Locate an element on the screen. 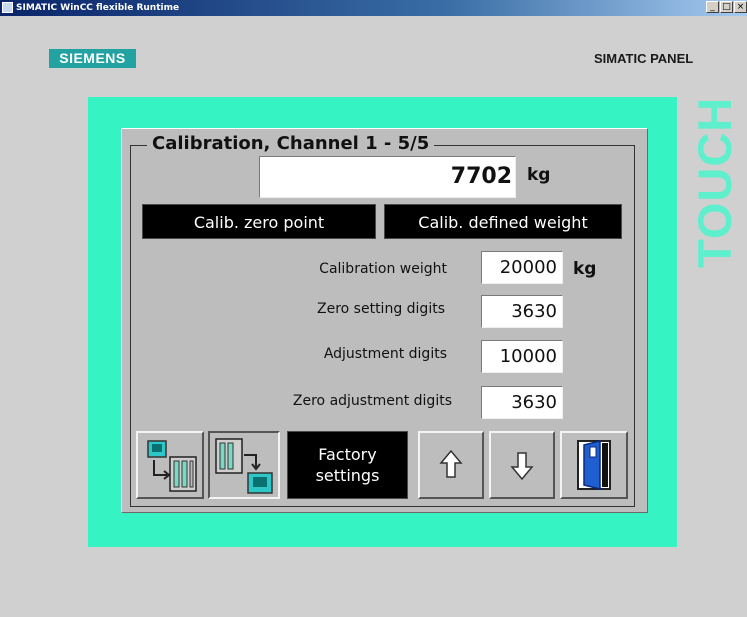 The image size is (747, 617). upload-from-device-button is located at coordinates (244, 465).